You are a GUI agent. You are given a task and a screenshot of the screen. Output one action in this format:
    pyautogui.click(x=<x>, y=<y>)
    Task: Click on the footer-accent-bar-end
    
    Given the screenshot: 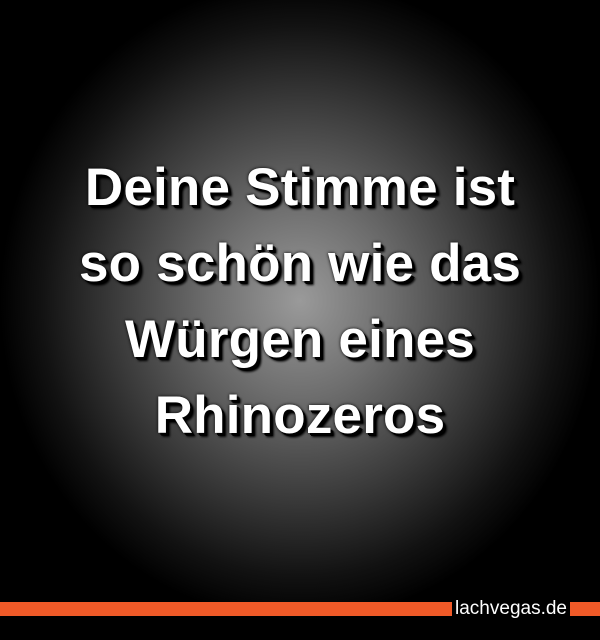 What is the action you would take?
    pyautogui.click(x=585, y=609)
    